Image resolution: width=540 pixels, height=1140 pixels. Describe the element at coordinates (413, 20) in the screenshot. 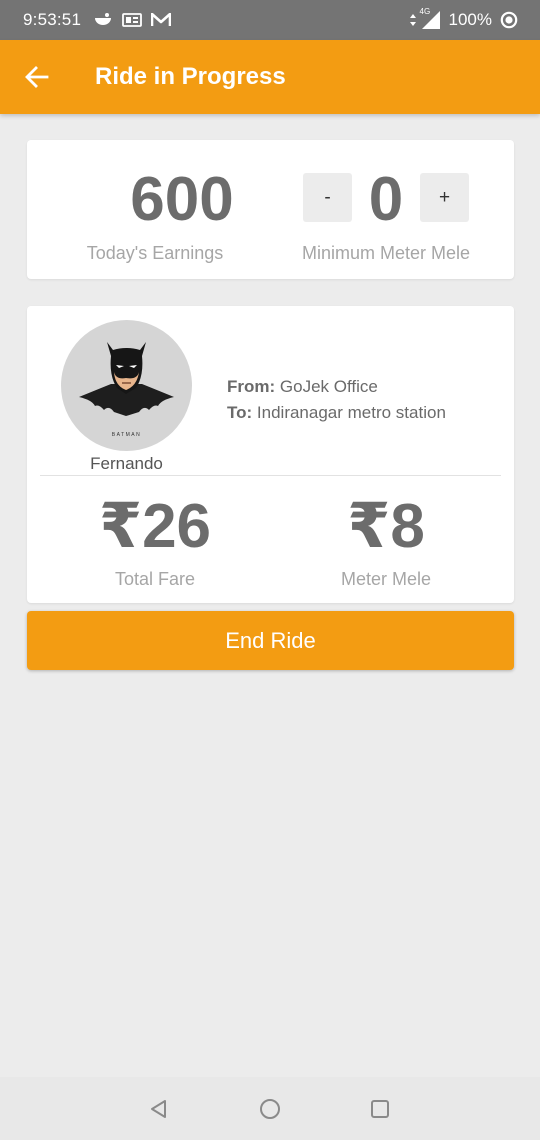

I see `data-arrows-icon` at that location.